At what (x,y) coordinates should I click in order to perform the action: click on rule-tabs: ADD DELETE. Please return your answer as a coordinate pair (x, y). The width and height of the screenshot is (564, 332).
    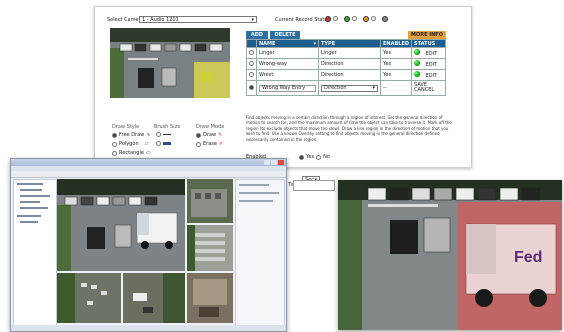
    Looking at the image, I should click on (273, 35).